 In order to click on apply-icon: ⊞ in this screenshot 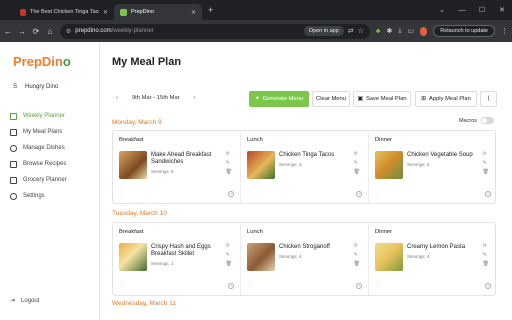, I will do `click(423, 99)`.